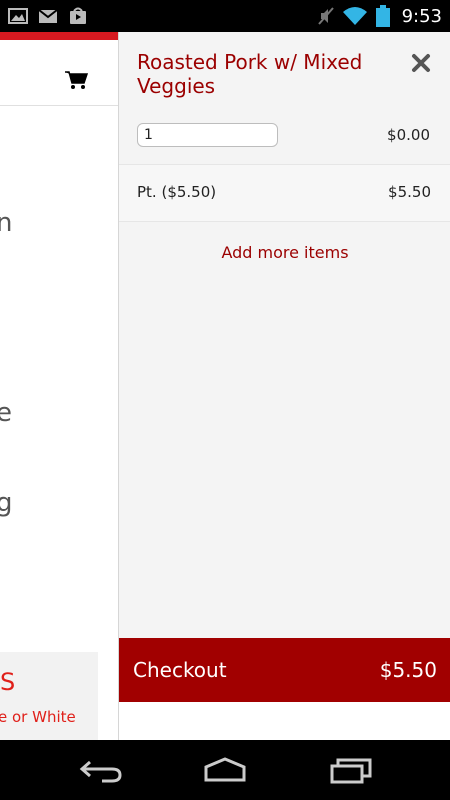 Image resolution: width=450 pixels, height=800 pixels. I want to click on mute-icon, so click(325, 16).